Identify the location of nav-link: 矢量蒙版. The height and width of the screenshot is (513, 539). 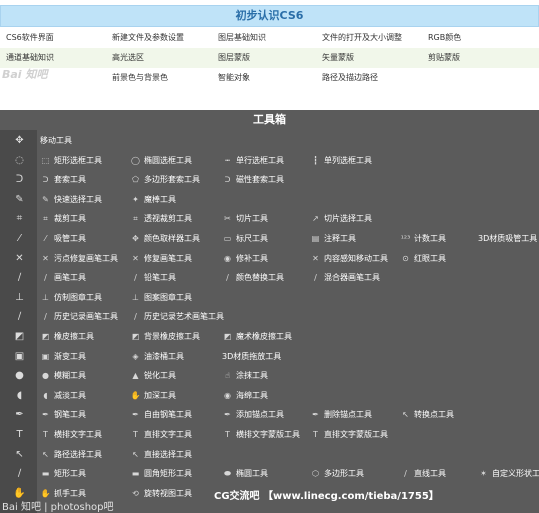
(338, 58).